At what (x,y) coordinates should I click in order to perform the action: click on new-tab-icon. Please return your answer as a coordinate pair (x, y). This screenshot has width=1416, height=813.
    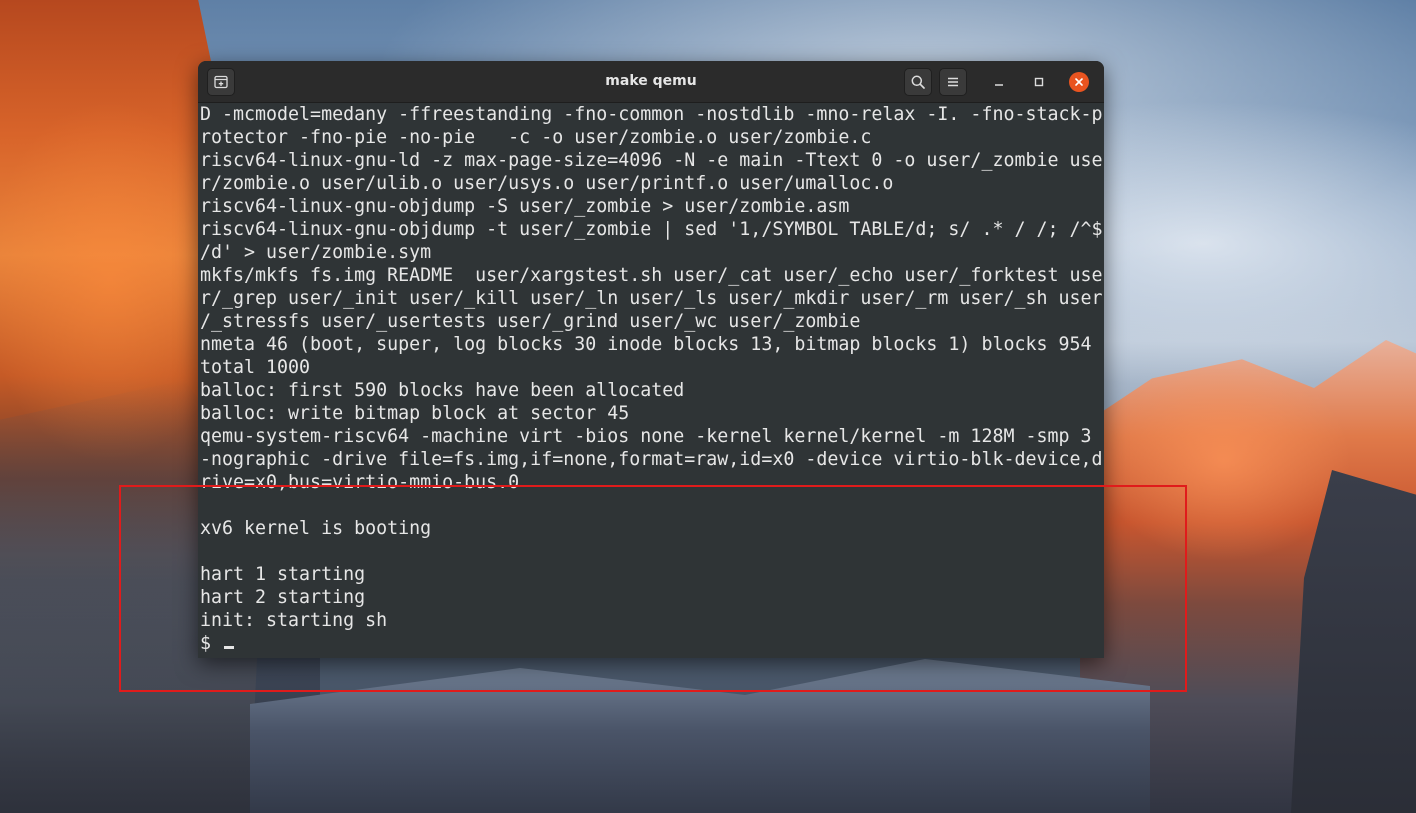
    Looking at the image, I should click on (221, 82).